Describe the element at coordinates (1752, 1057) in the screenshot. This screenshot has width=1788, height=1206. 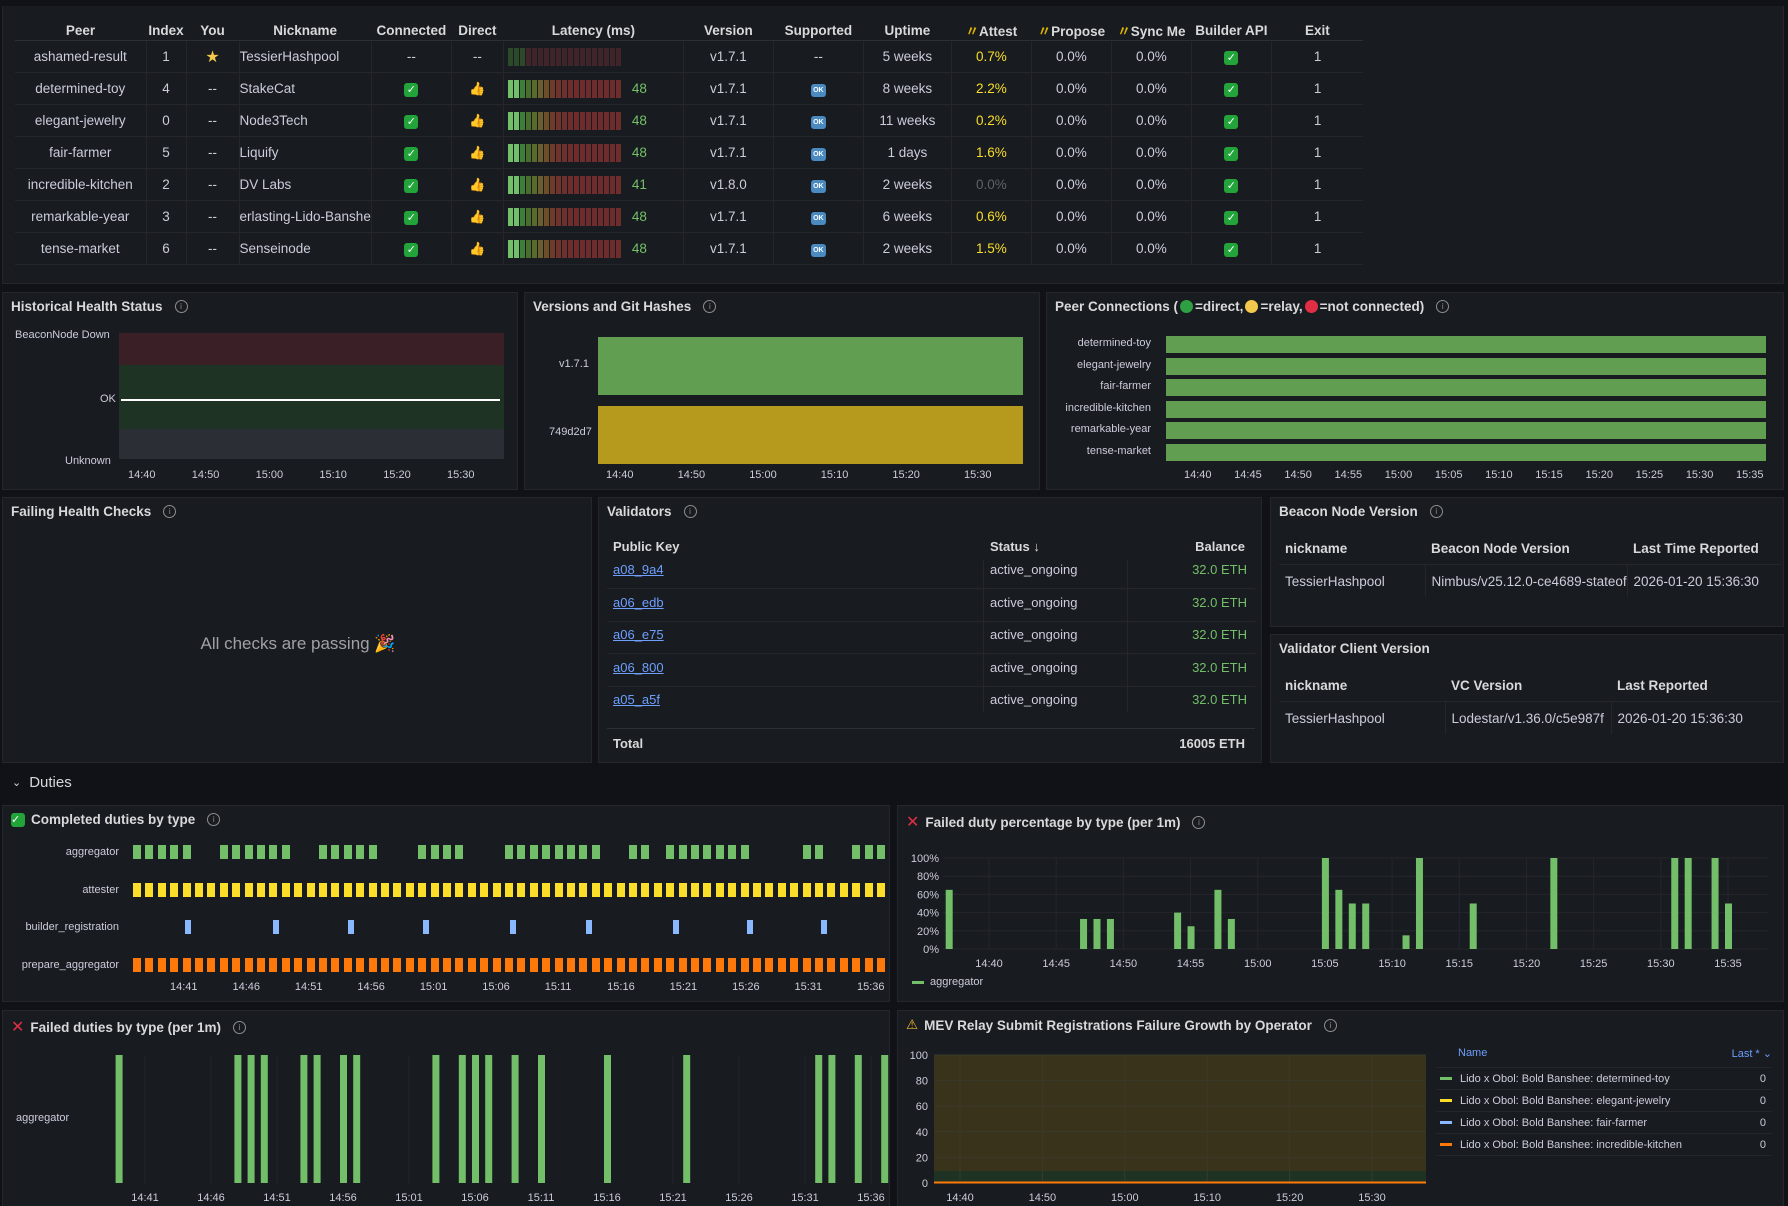
I see `legend-header-last: Last * ⌄` at that location.